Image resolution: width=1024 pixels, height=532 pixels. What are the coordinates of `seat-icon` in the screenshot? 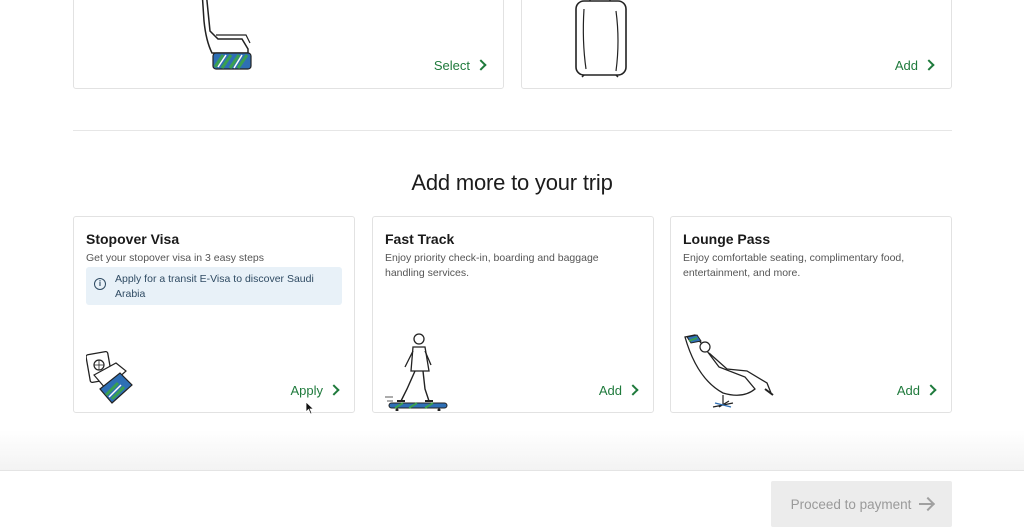 It's located at (228, 42).